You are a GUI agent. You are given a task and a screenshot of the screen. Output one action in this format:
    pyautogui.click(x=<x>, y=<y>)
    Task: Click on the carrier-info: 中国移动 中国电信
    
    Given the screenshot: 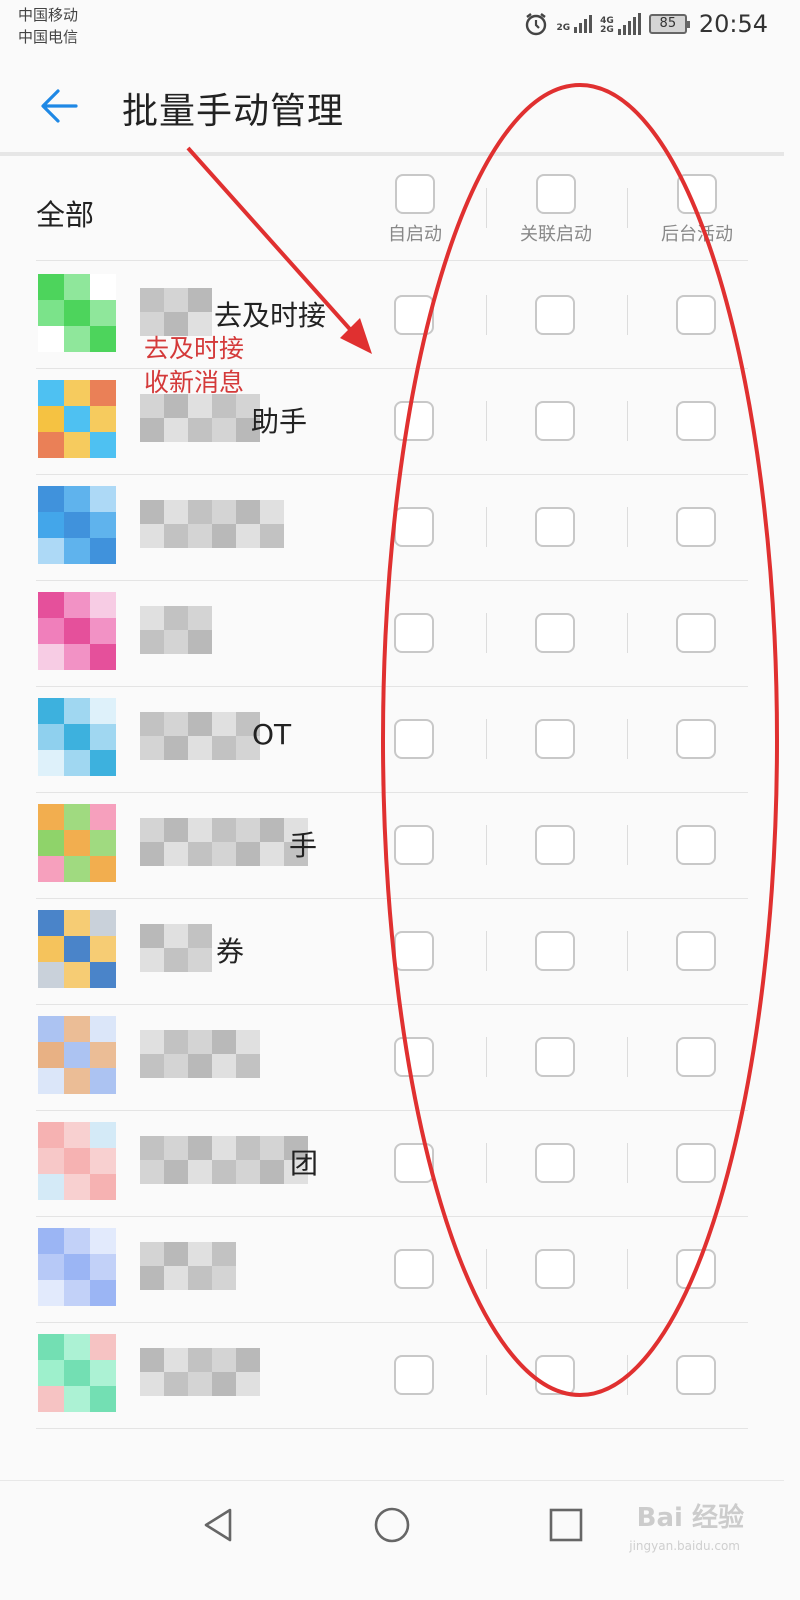 What is the action you would take?
    pyautogui.click(x=48, y=26)
    